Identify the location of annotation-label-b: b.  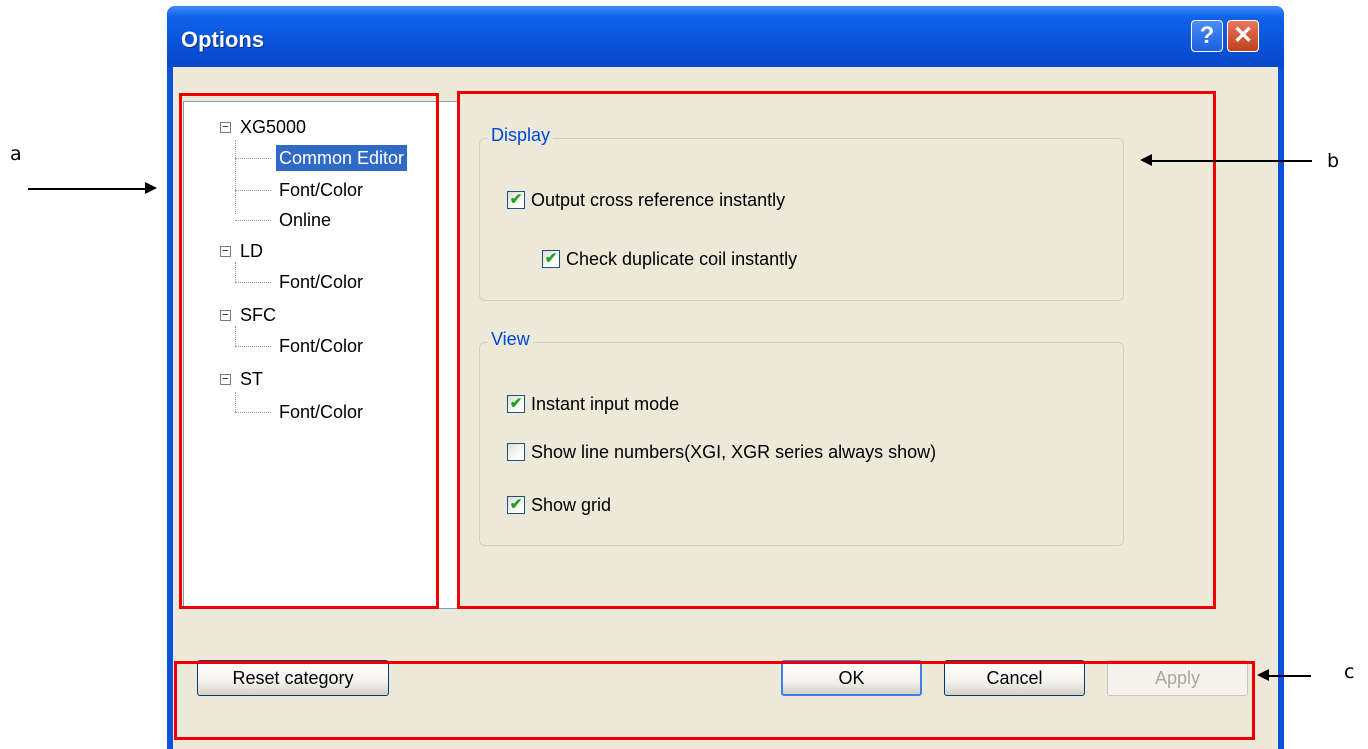
(1333, 161).